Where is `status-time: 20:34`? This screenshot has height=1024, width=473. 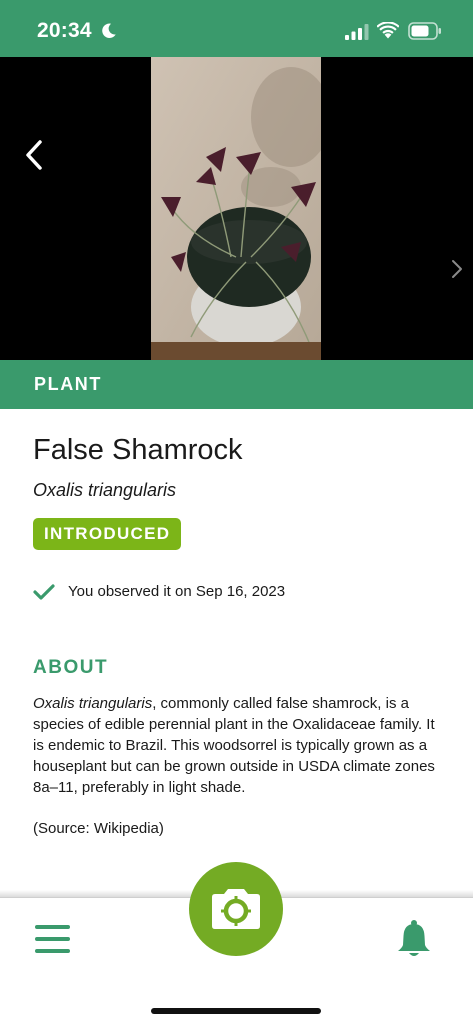
status-time: 20:34 is located at coordinates (64, 30).